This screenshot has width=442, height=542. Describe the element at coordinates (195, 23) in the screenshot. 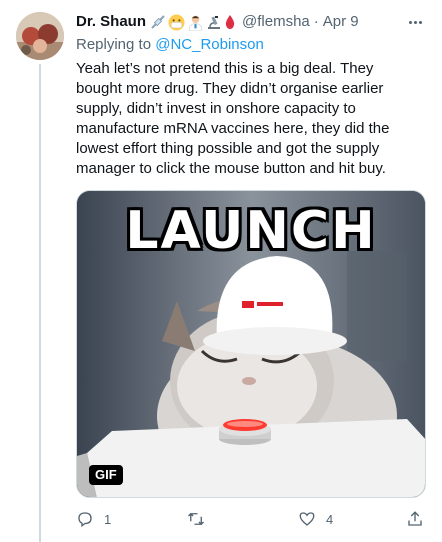

I see `scientist-icon` at that location.